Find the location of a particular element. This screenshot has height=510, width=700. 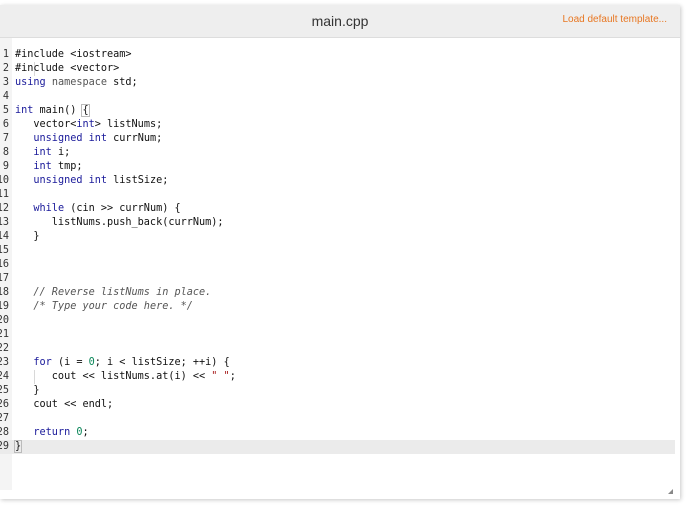

code-line: 23 for (i = 0; i < listSize; ++i) { is located at coordinates (337, 363).